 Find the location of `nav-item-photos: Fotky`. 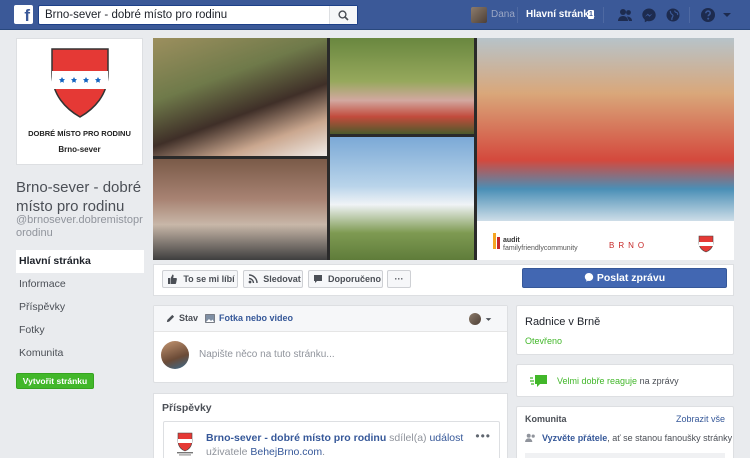

nav-item-photos: Fotky is located at coordinates (80, 330).